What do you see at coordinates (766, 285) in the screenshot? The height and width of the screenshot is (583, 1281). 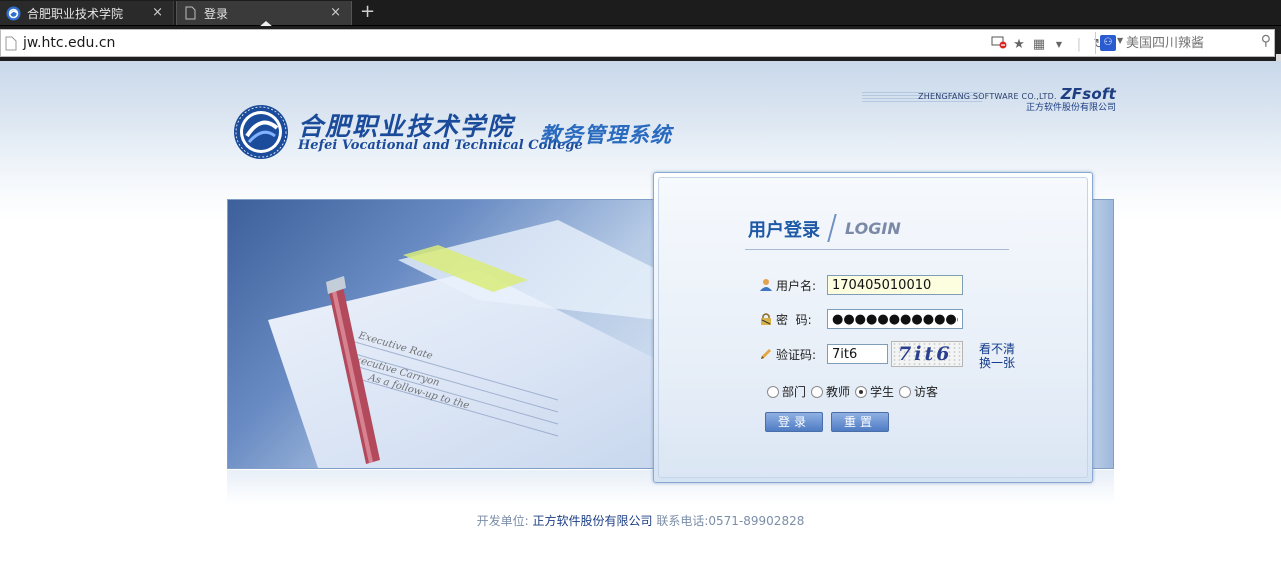 I see `user-icon` at bounding box center [766, 285].